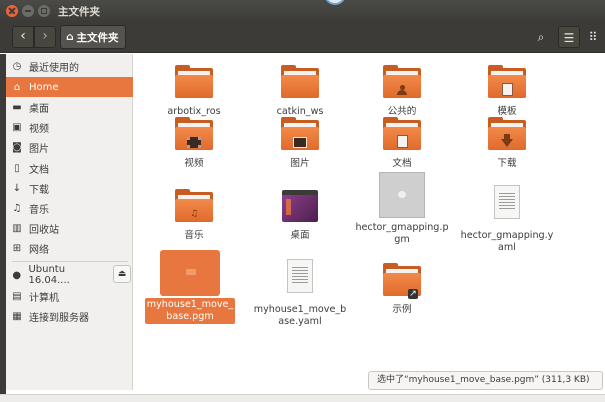  What do you see at coordinates (190, 311) in the screenshot?
I see `file-name: myhouse1_move_base.pgm` at bounding box center [190, 311].